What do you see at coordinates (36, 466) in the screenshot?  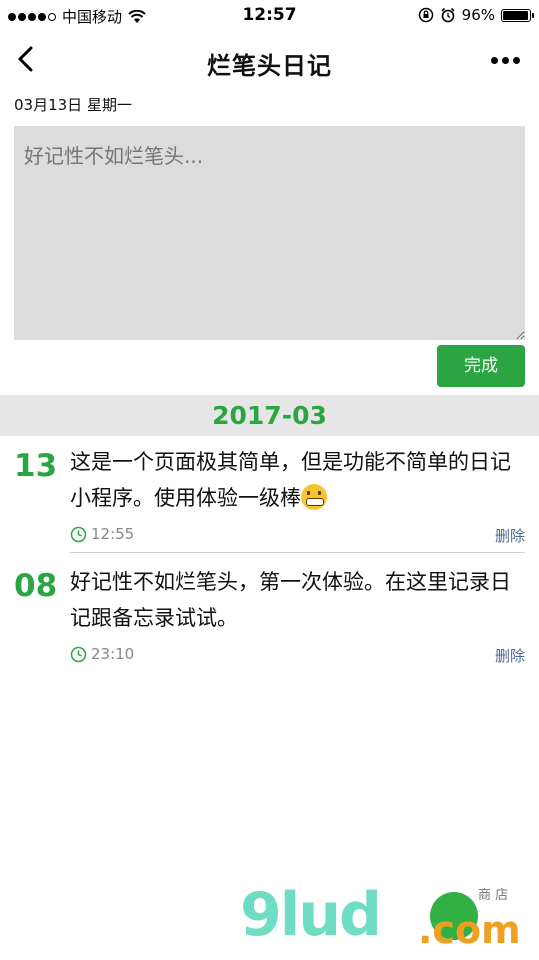 I see `entry-day: 13` at bounding box center [36, 466].